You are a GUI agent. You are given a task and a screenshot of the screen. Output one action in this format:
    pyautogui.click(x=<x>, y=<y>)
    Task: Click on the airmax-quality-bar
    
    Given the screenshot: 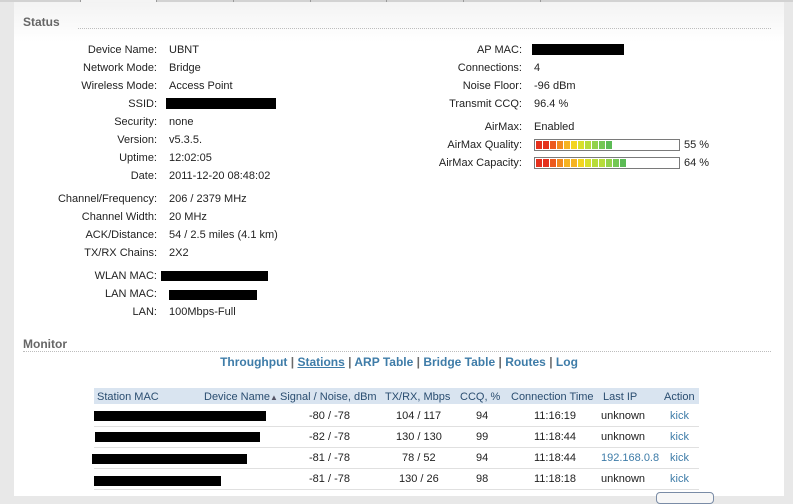 What is the action you would take?
    pyautogui.click(x=607, y=145)
    